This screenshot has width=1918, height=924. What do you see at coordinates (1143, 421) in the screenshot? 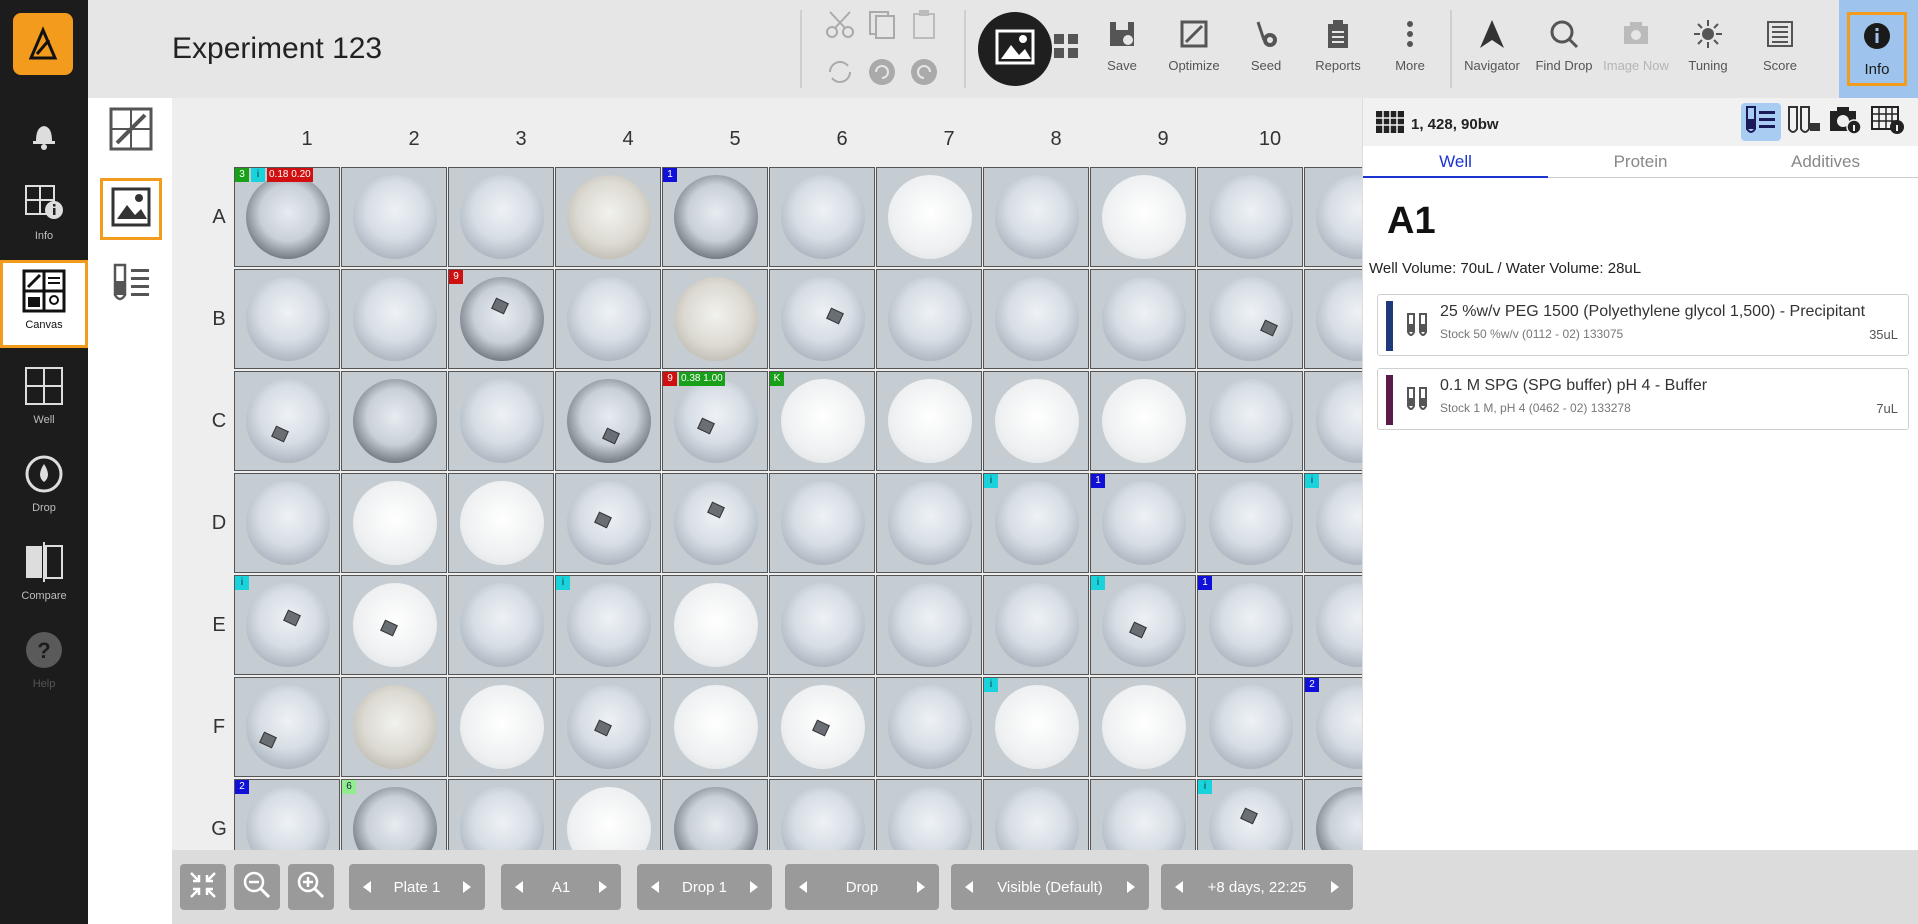
I see `well-c9` at bounding box center [1143, 421].